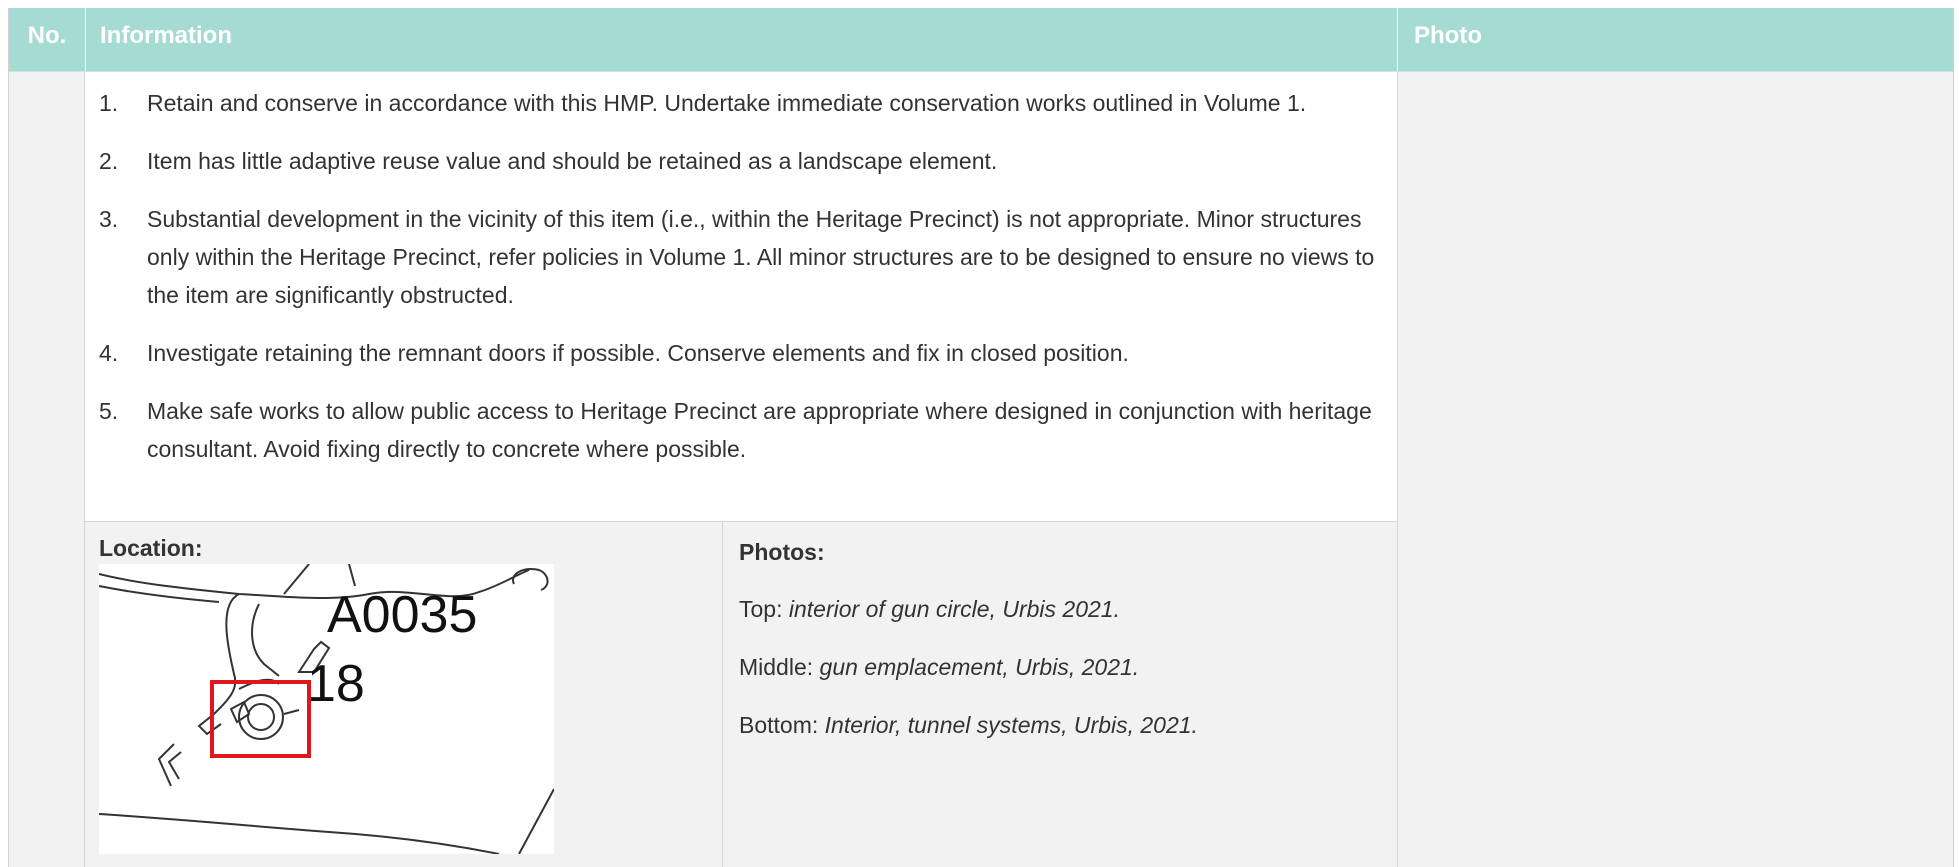  What do you see at coordinates (741, 39) in the screenshot?
I see `header-information: Information` at bounding box center [741, 39].